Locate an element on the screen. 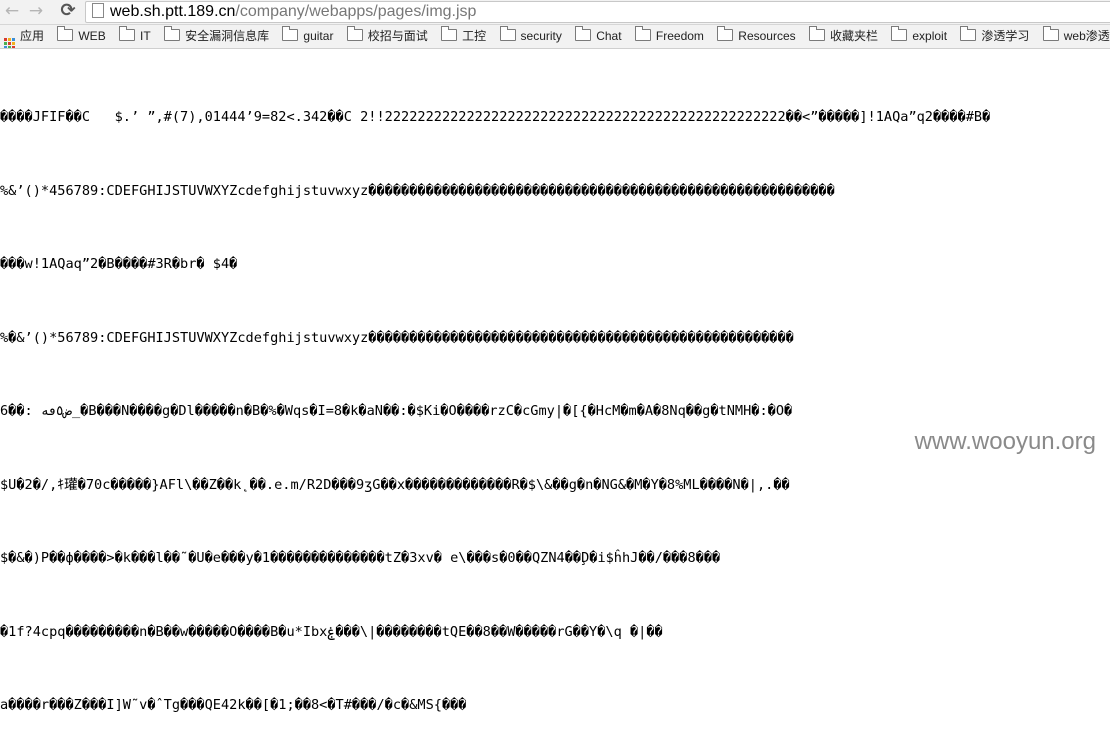  bookmark-folder-label: 收藏夹栏 is located at coordinates (853, 36).